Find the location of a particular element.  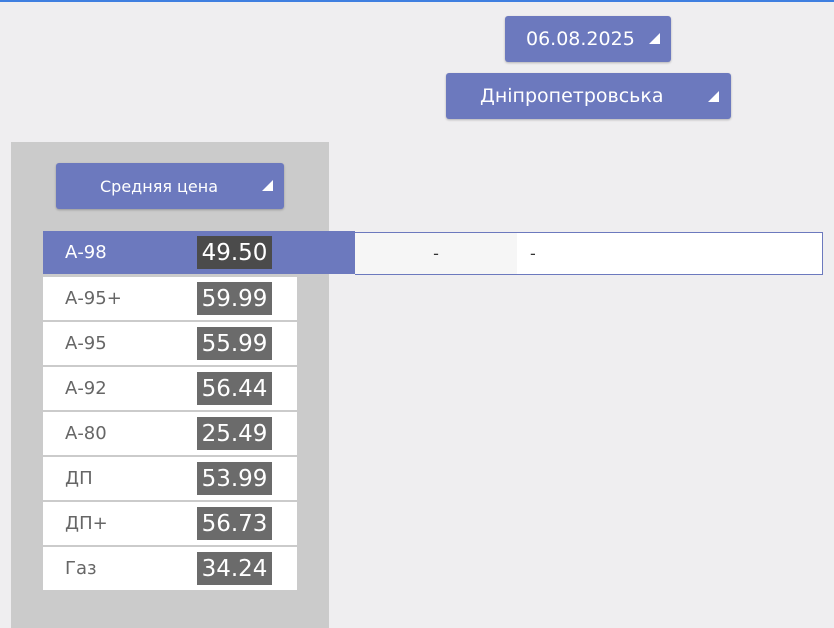

metric-dropdown-chevron-icon is located at coordinates (267, 185).